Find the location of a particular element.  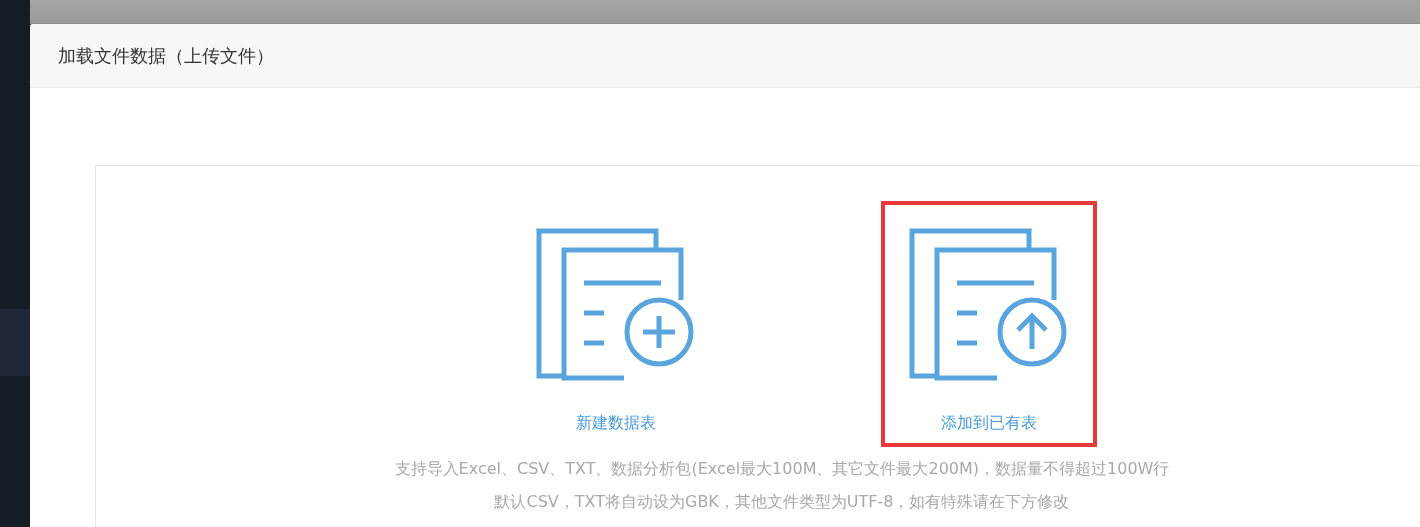

hint-text: 支持导入Excel、CSV、TXT、数据分析包(Excel最大100M、其它文件最大200M)，数据量不得超过100W行 is located at coordinates (782, 469).